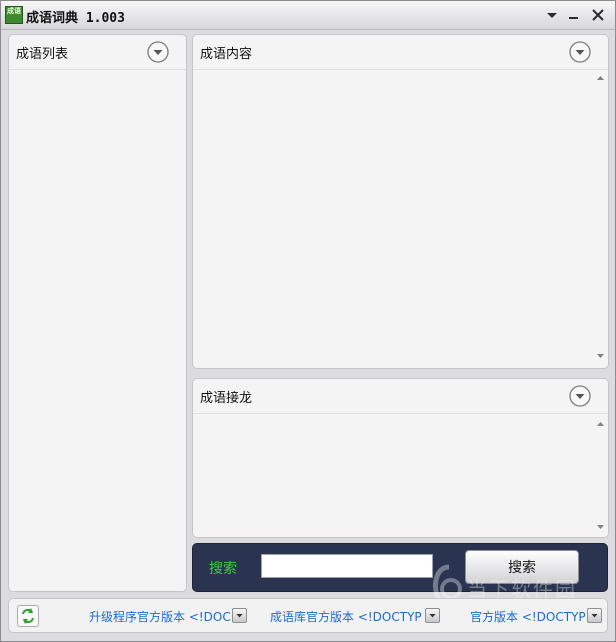 This screenshot has height=642, width=616. Describe the element at coordinates (223, 569) in the screenshot. I see `search-label: 搜索` at that location.